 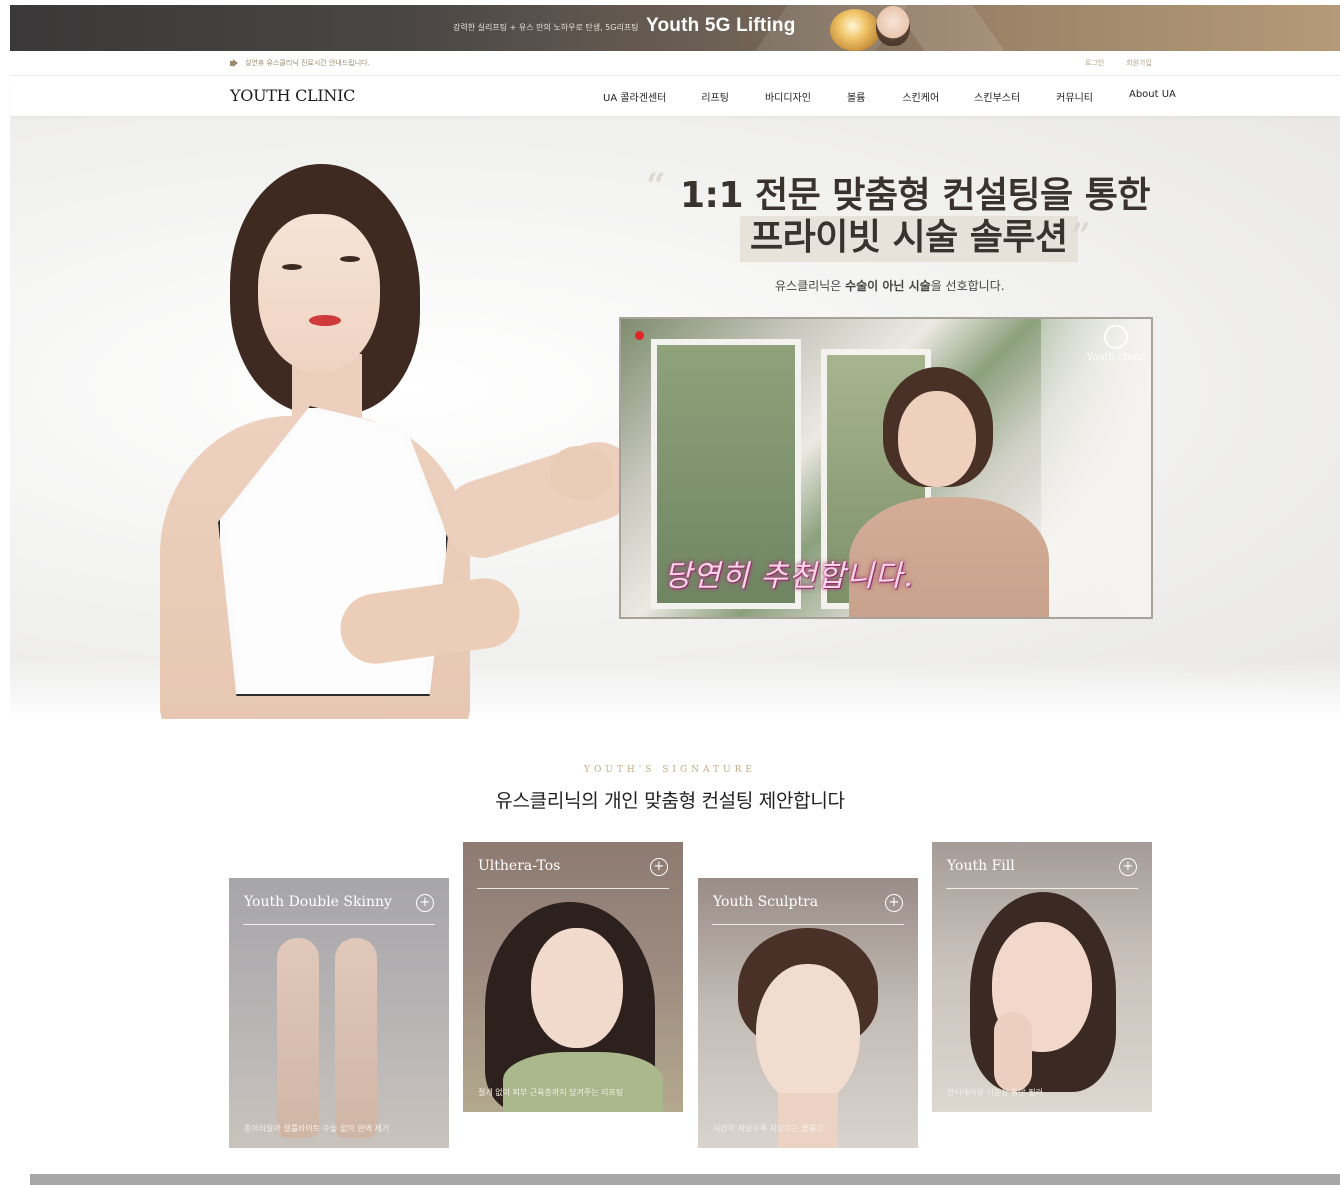 What do you see at coordinates (1096, 468) in the screenshot?
I see `video-curtain-bg` at bounding box center [1096, 468].